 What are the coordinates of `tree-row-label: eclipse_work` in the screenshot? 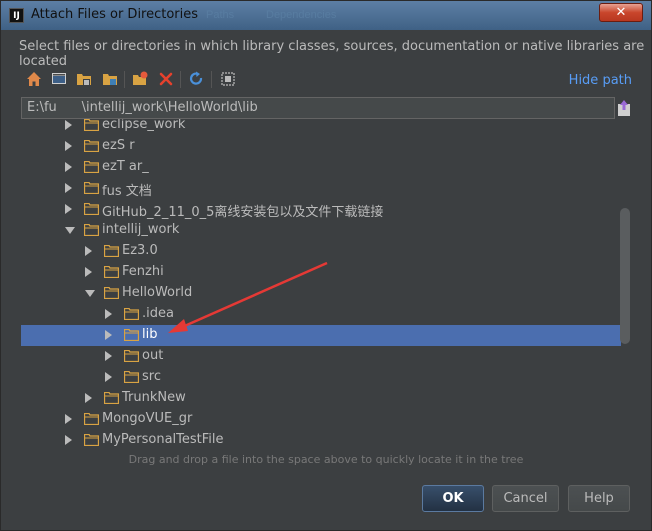 It's located at (144, 125).